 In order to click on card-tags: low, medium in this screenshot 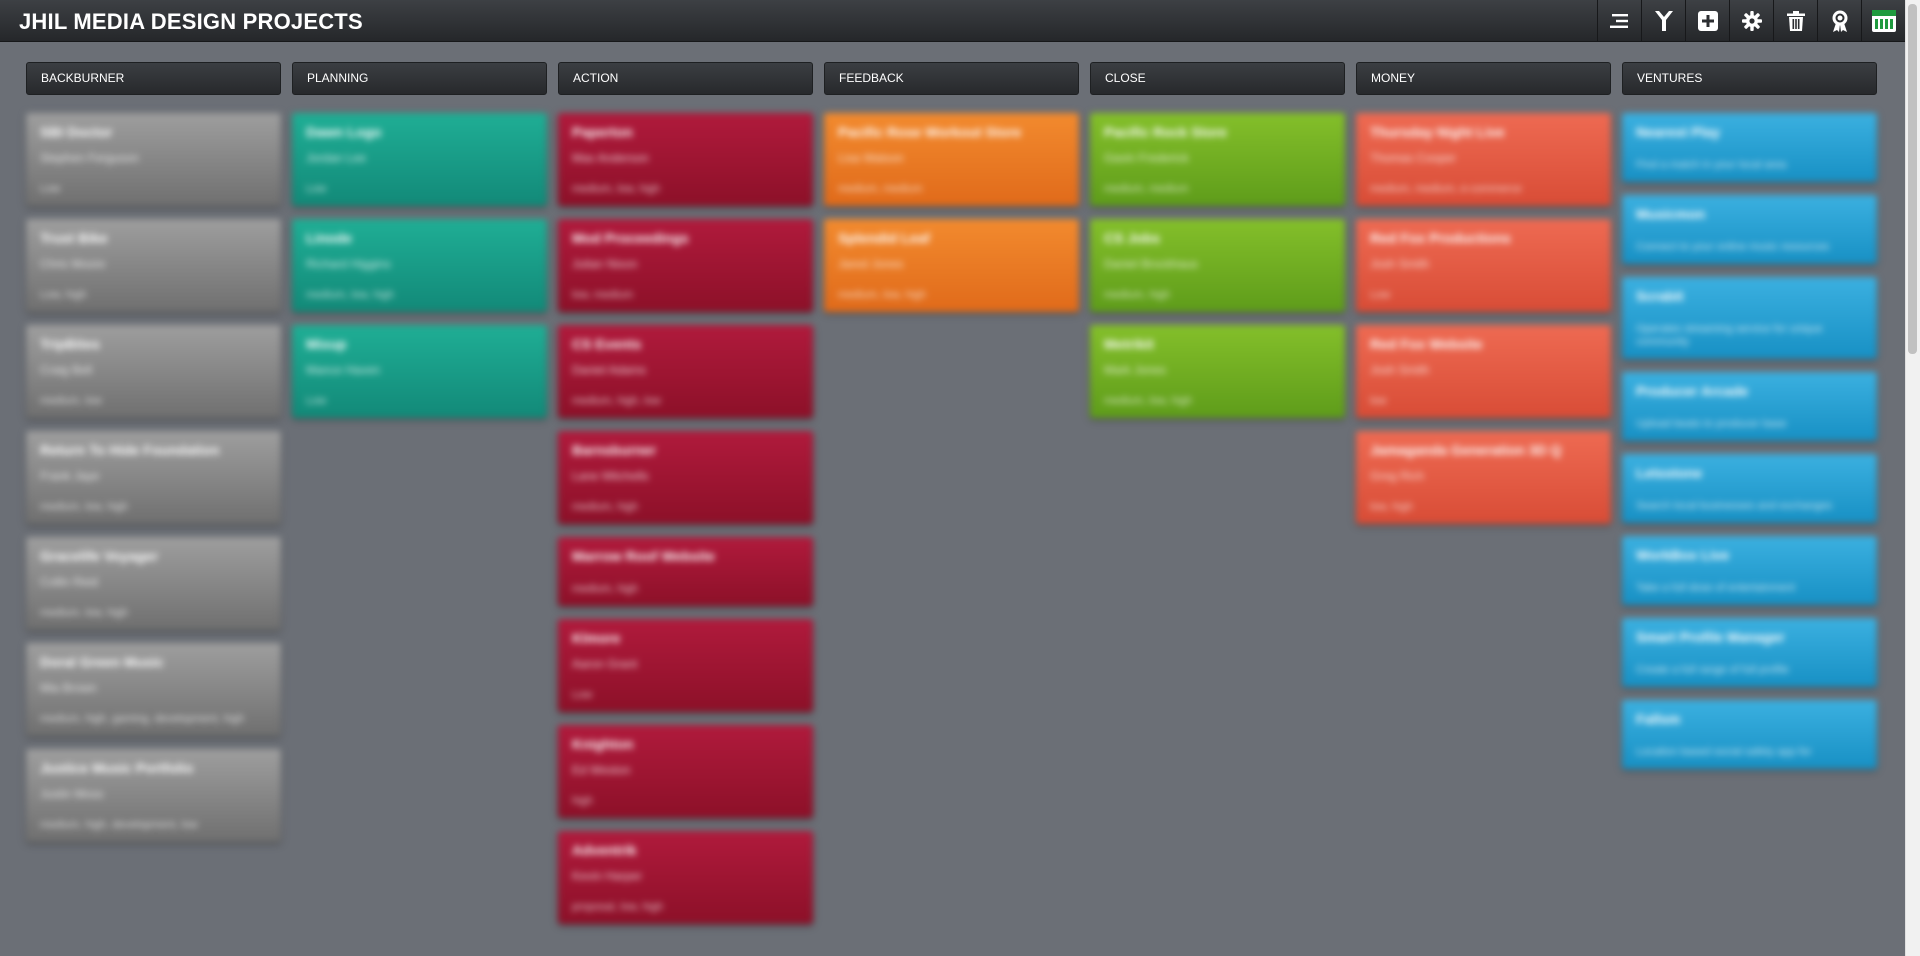, I will do `click(603, 295)`.